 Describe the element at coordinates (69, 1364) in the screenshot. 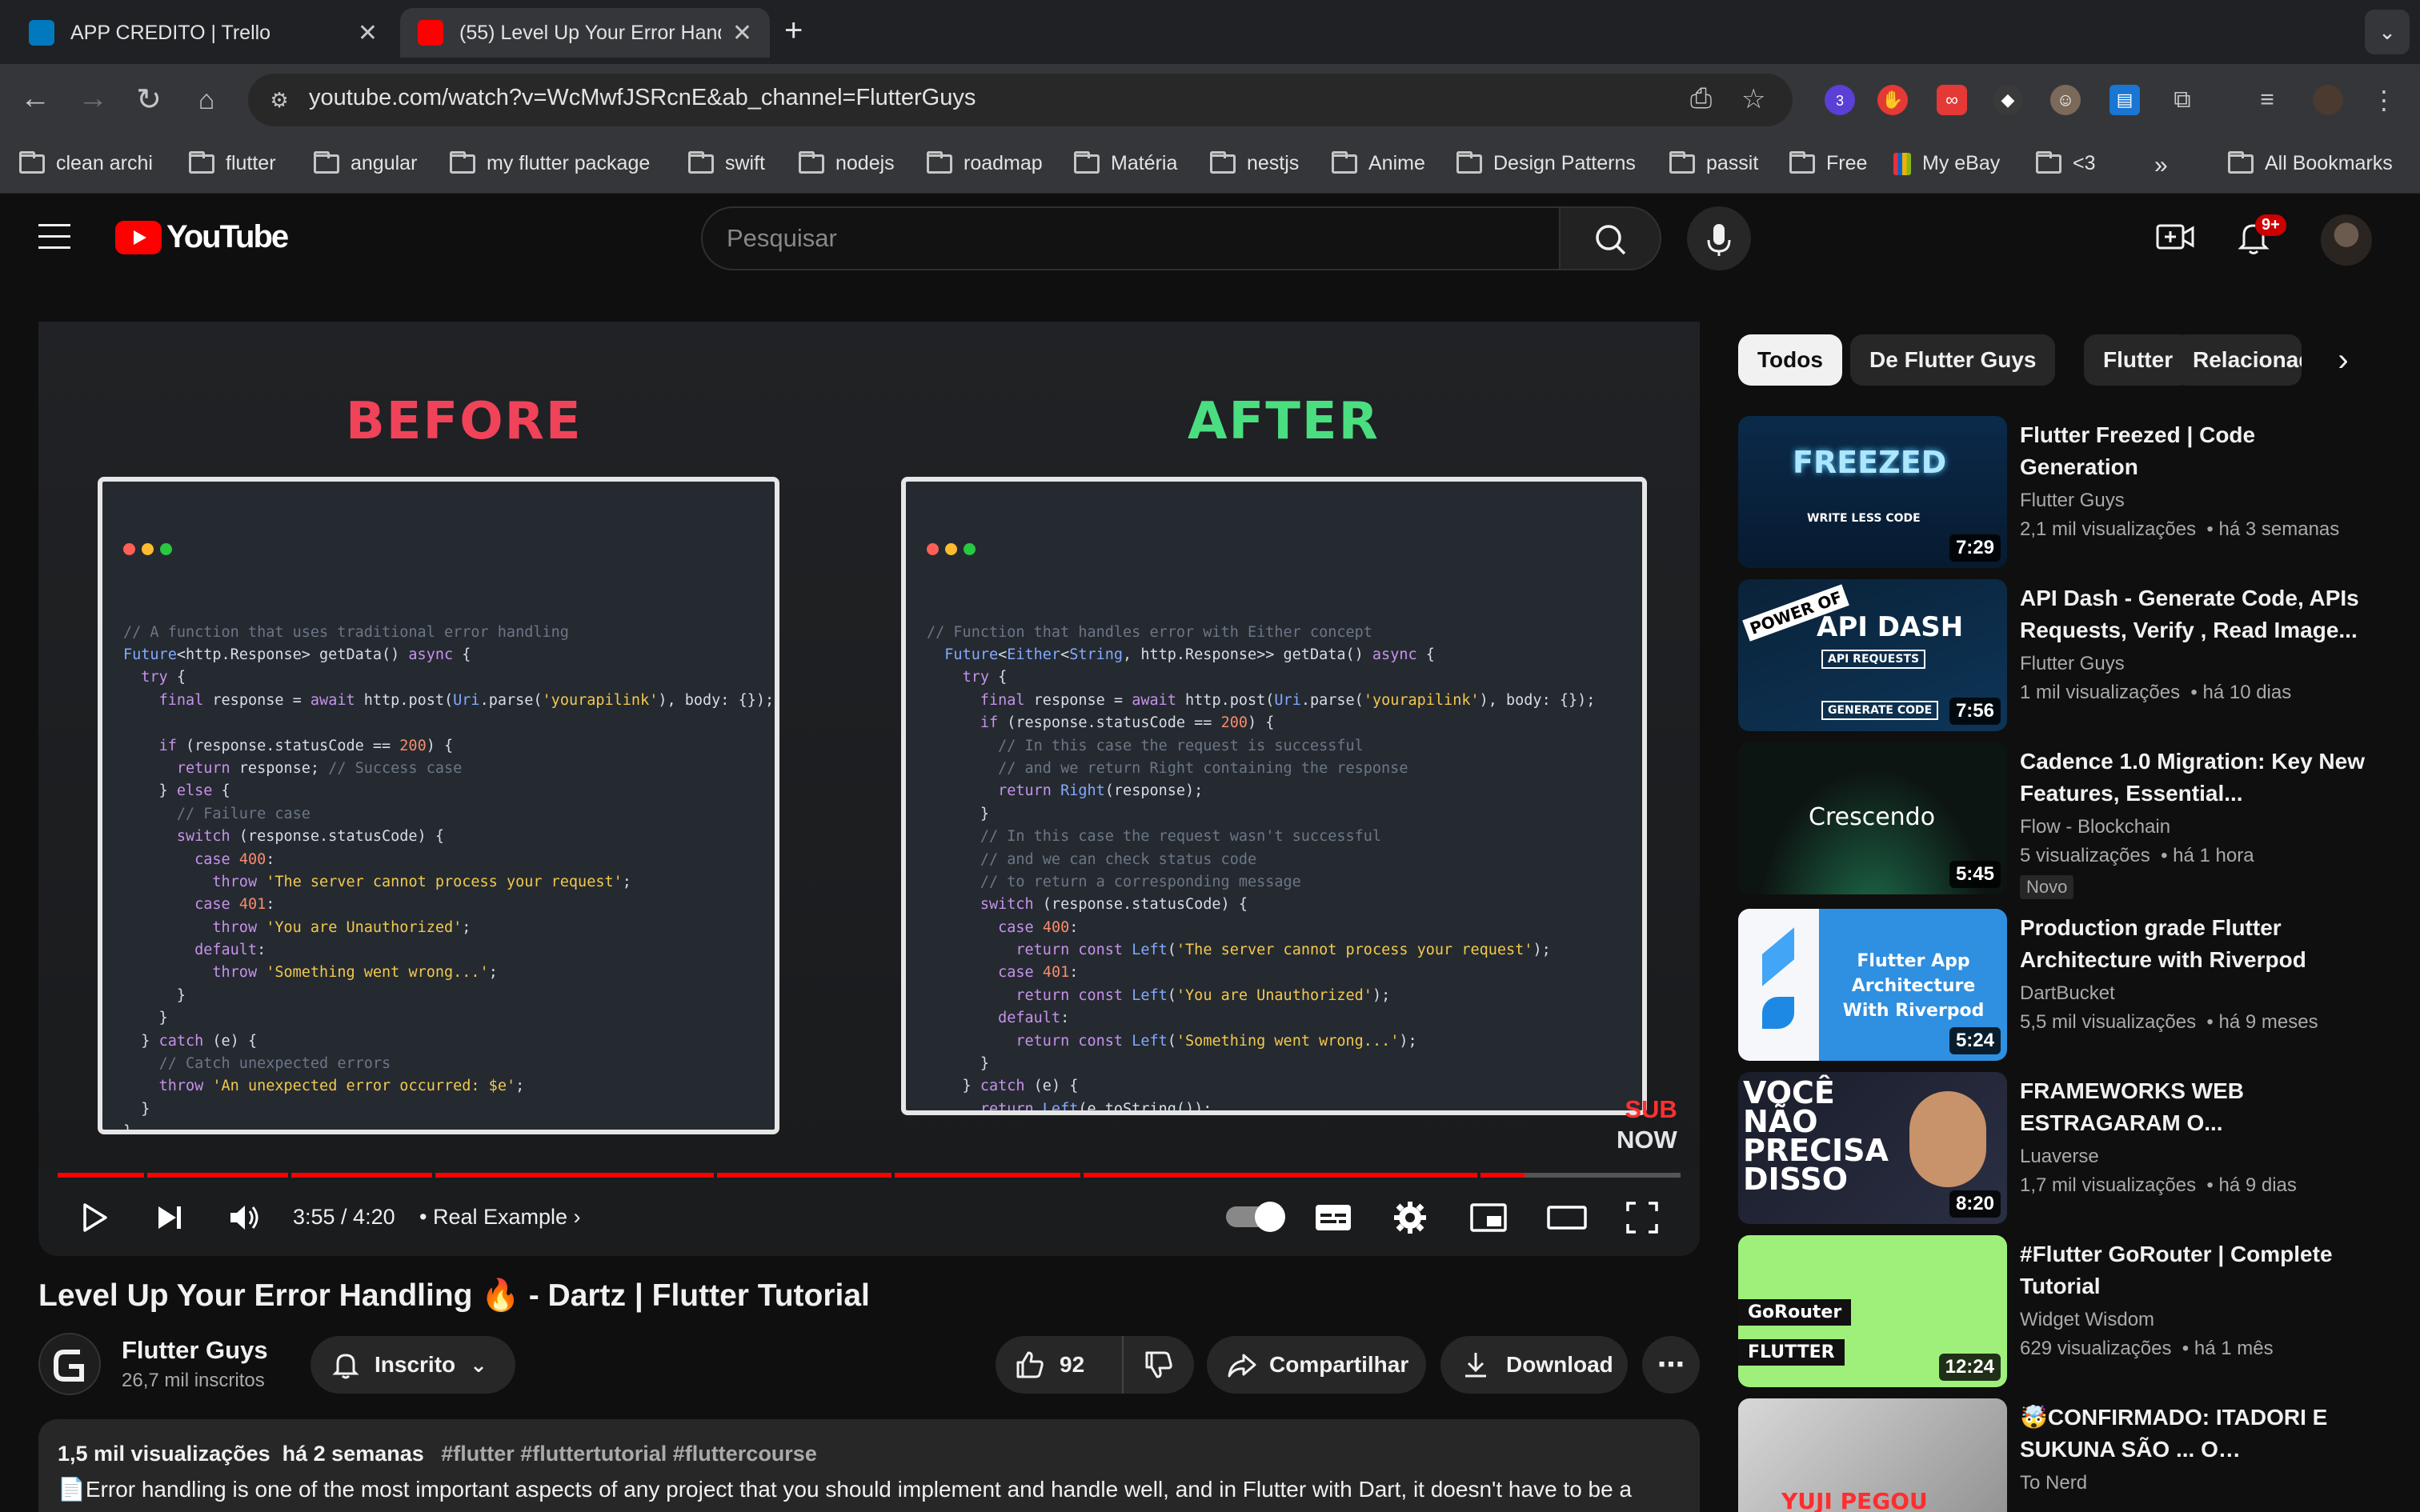

I see `channel-avatar` at that location.